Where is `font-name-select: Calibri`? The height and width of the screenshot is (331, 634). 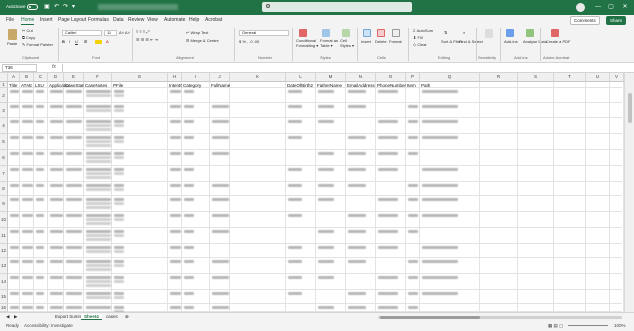 font-name-select: Calibri is located at coordinates (82, 33).